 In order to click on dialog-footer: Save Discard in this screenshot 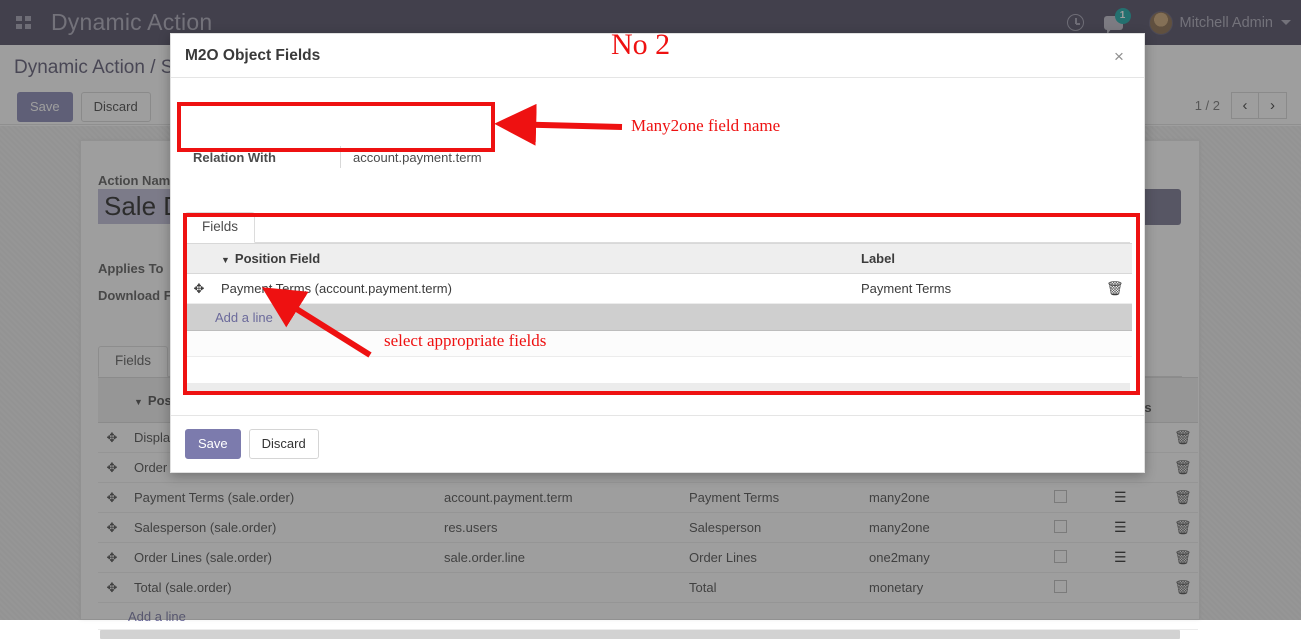, I will do `click(657, 443)`.